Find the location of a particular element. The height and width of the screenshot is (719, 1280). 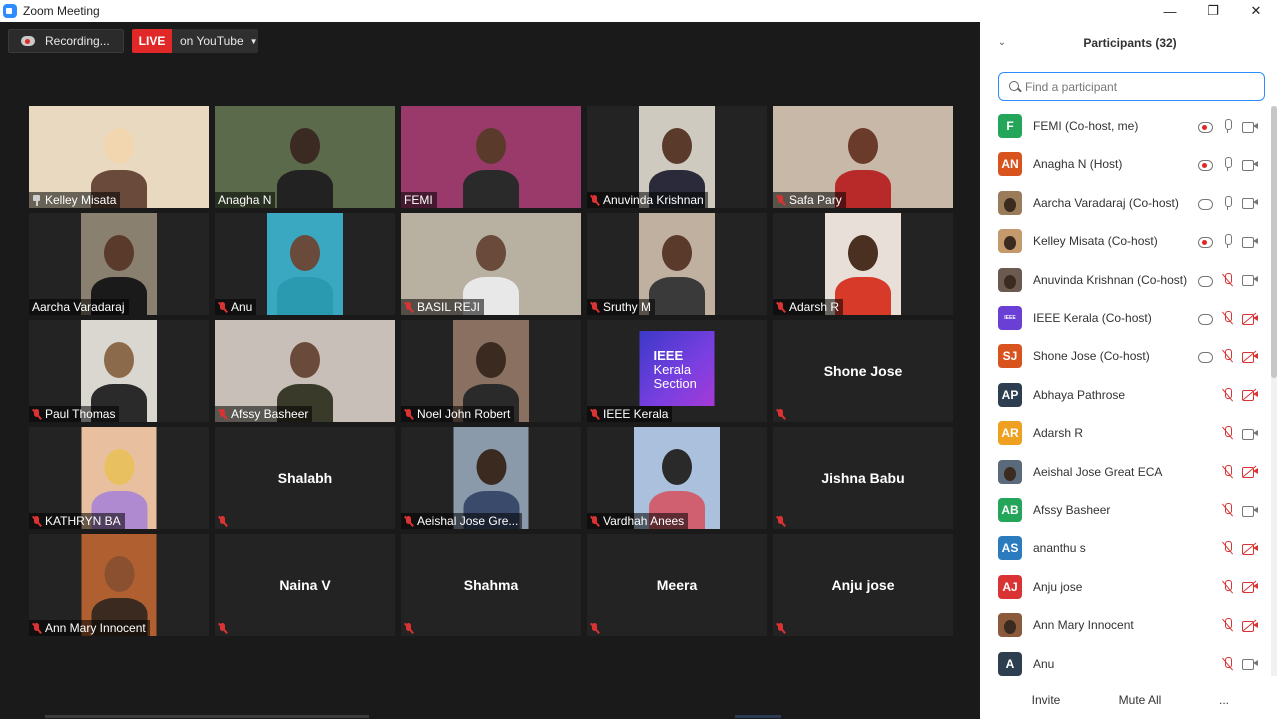

body-shape is located at coordinates (491, 189).